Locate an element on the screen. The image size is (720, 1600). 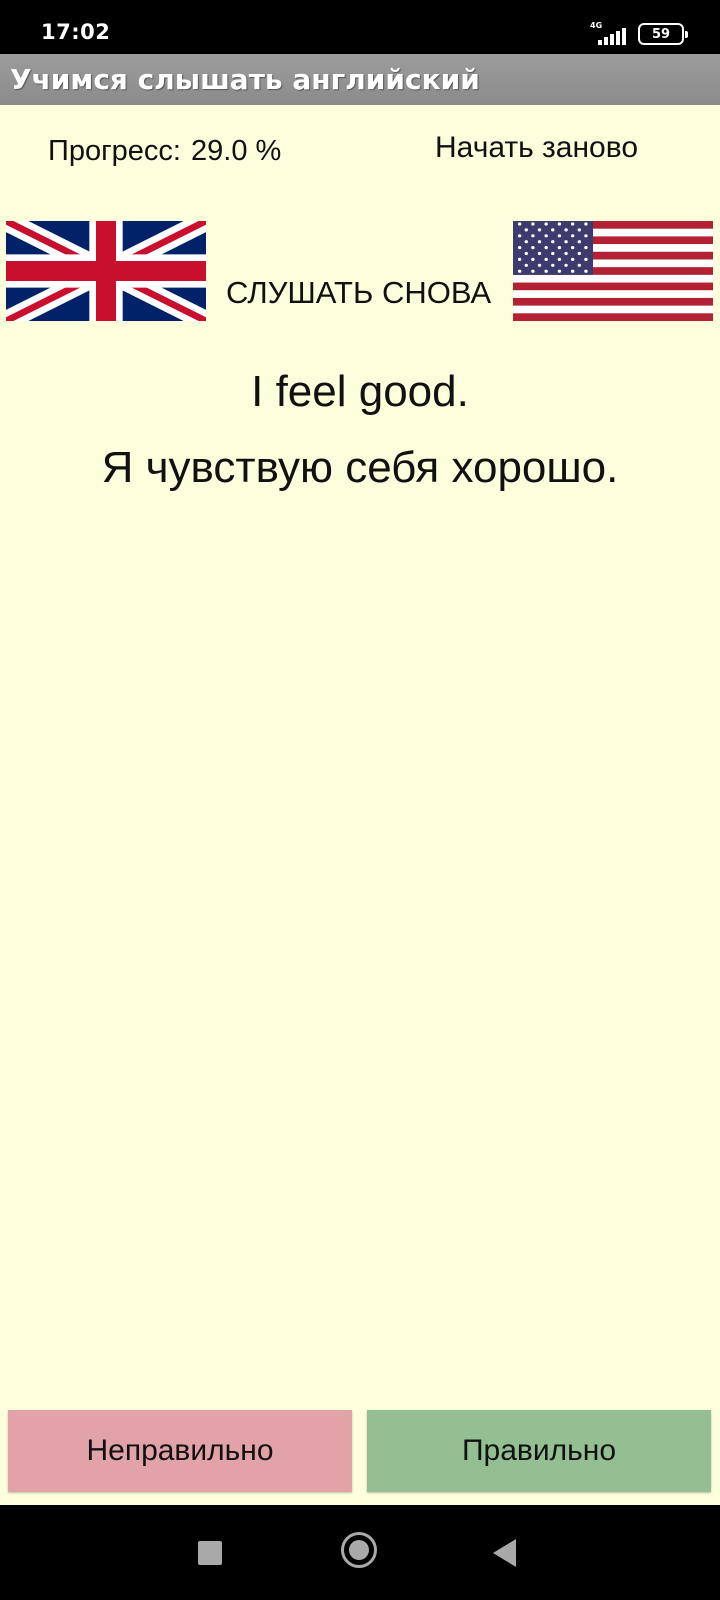
uk-flag-icon is located at coordinates (106, 271).